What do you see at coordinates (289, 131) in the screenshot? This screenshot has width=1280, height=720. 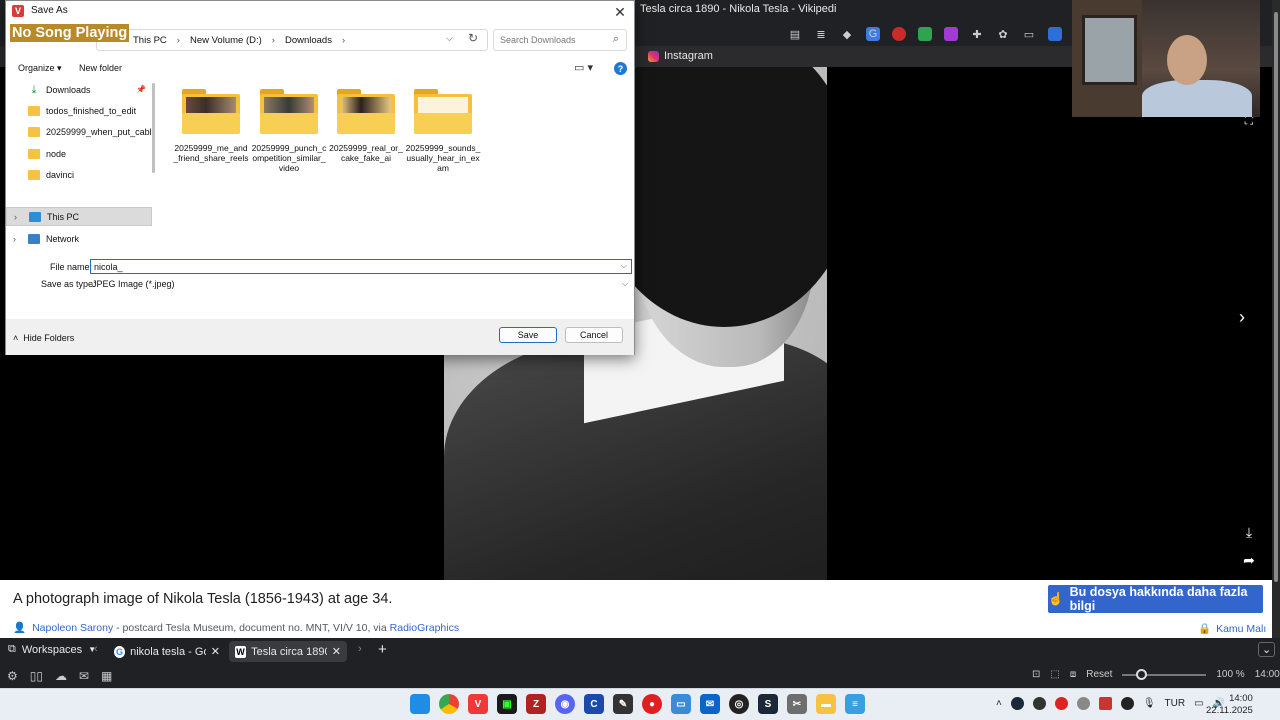 I see `folder-item: 20259999_punch_competition_similar_video` at bounding box center [289, 131].